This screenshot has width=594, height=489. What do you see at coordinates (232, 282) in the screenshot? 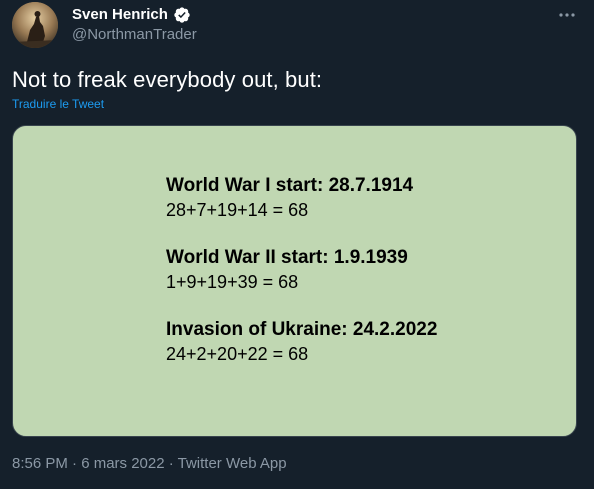
I see `media-sum: 1+9+19+39 = 68` at bounding box center [232, 282].